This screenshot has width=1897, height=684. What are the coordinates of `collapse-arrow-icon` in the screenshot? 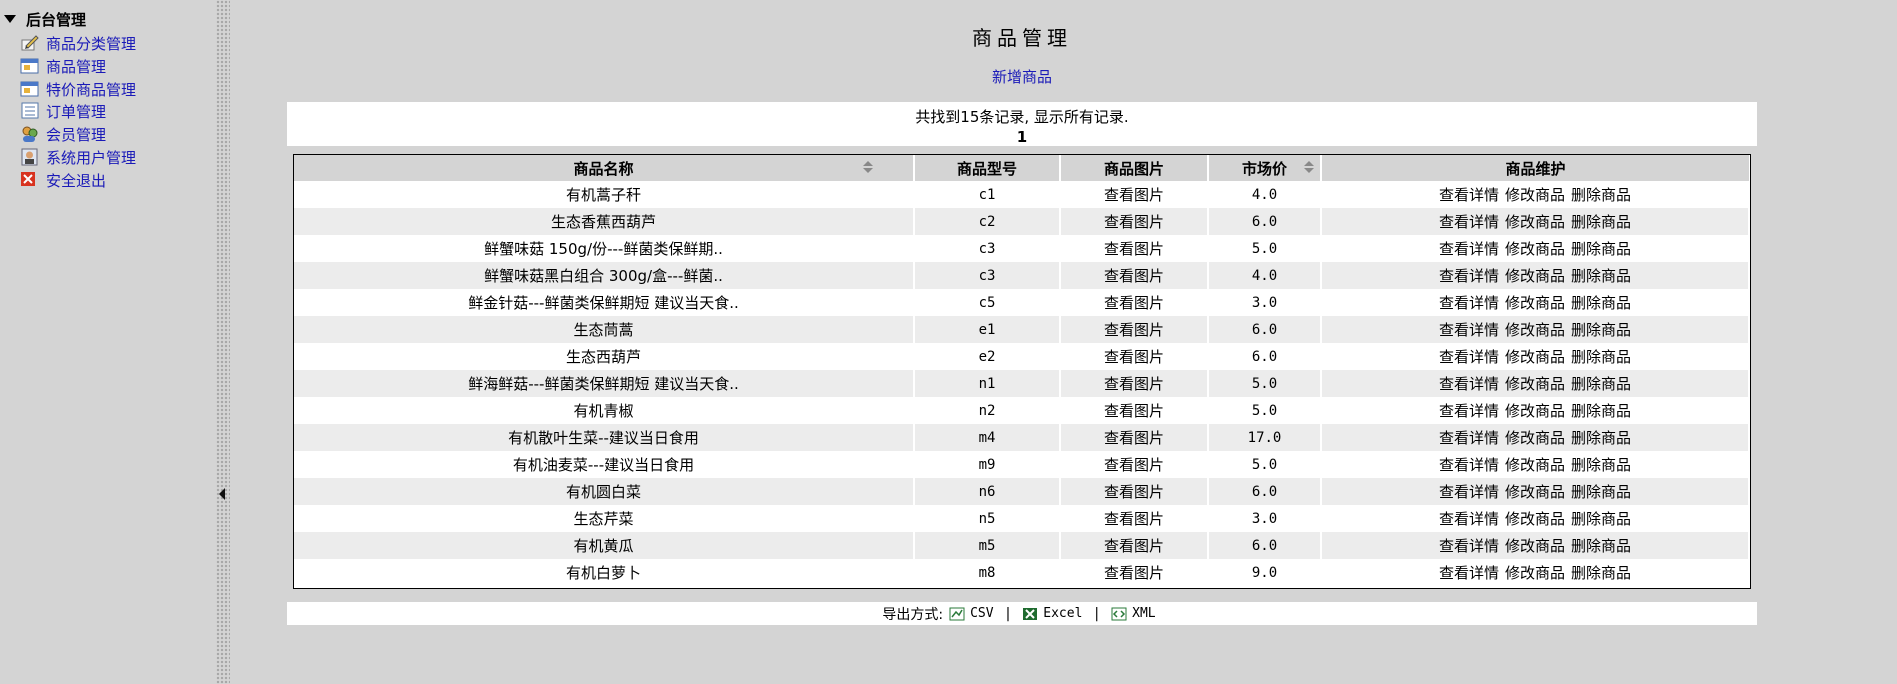 It's located at (222, 494).